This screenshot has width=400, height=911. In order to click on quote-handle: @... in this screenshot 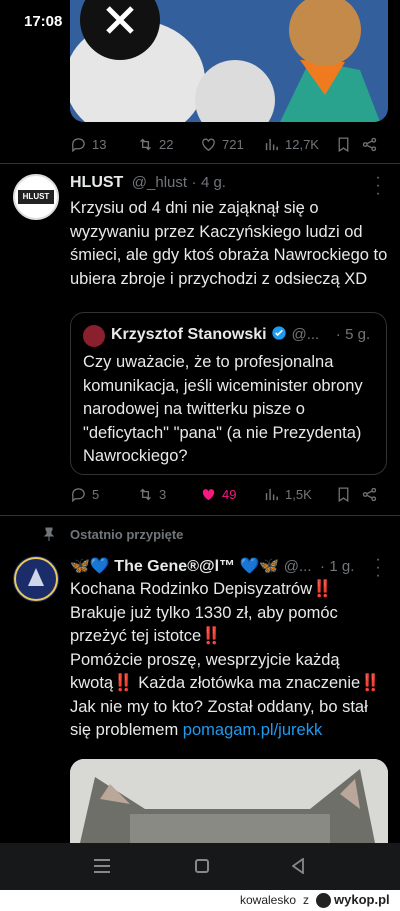, I will do `click(306, 334)`.